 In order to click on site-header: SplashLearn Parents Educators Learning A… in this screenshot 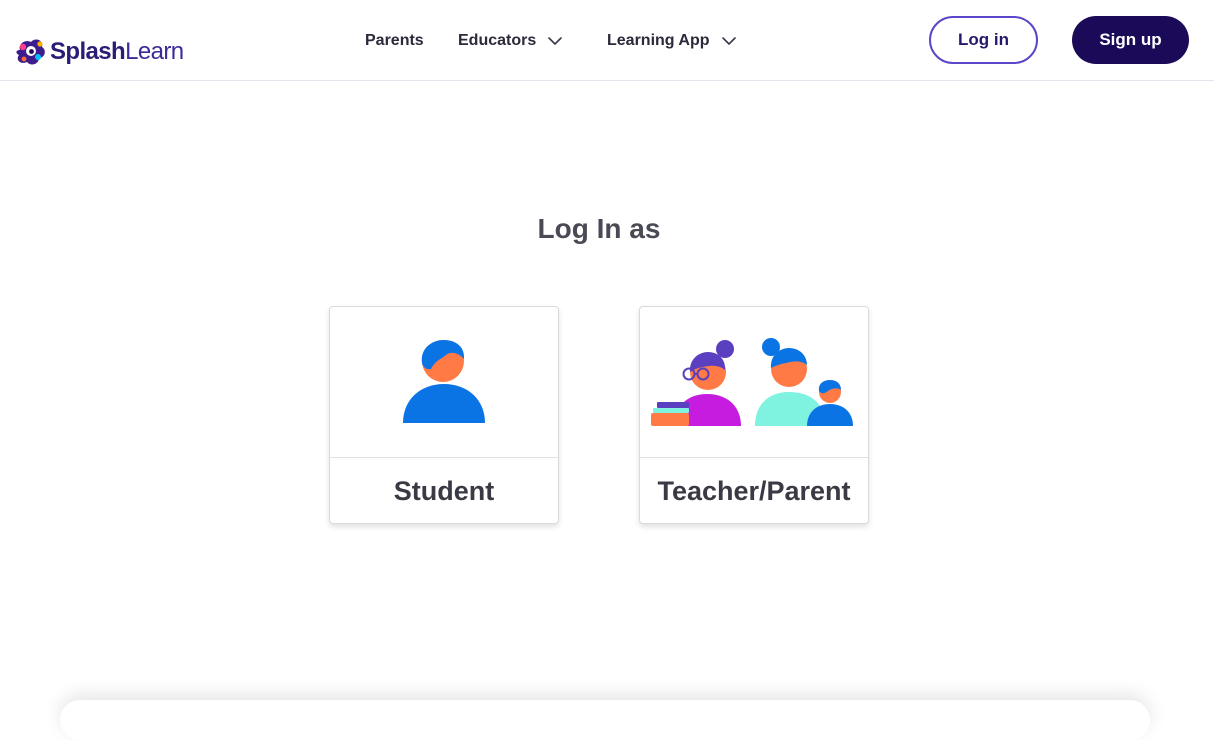, I will do `click(607, 40)`.